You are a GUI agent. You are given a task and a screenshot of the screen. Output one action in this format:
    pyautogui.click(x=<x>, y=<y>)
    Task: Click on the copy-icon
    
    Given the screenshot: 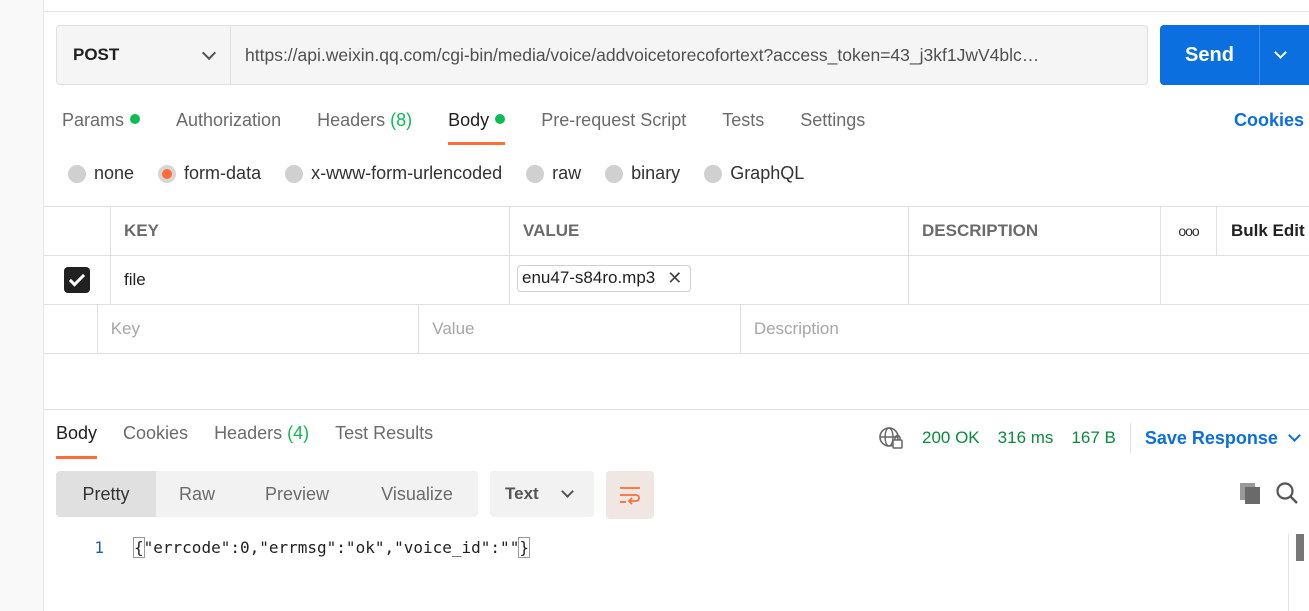 What is the action you would take?
    pyautogui.click(x=1250, y=493)
    